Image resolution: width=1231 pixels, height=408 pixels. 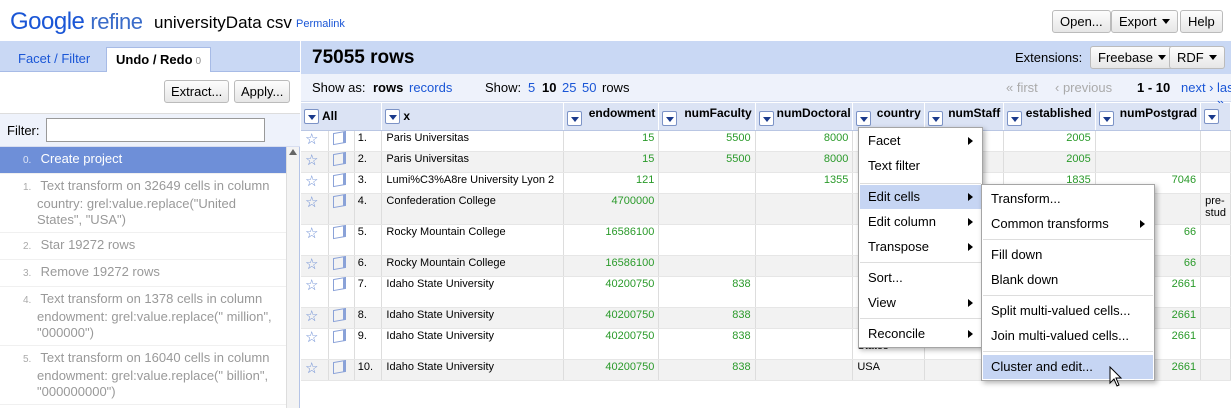 What do you see at coordinates (611, 266) in the screenshot?
I see `cell-endowment: 16586100` at bounding box center [611, 266].